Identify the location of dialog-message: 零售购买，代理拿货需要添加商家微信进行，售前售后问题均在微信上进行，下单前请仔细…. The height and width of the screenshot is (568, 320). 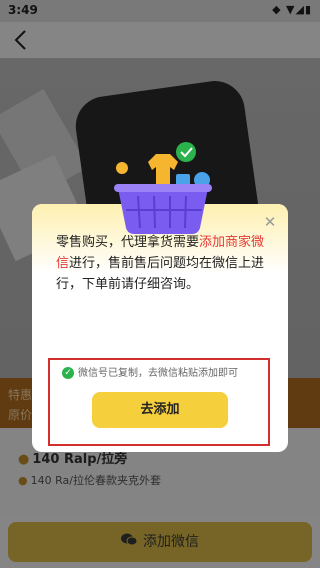
(162, 263).